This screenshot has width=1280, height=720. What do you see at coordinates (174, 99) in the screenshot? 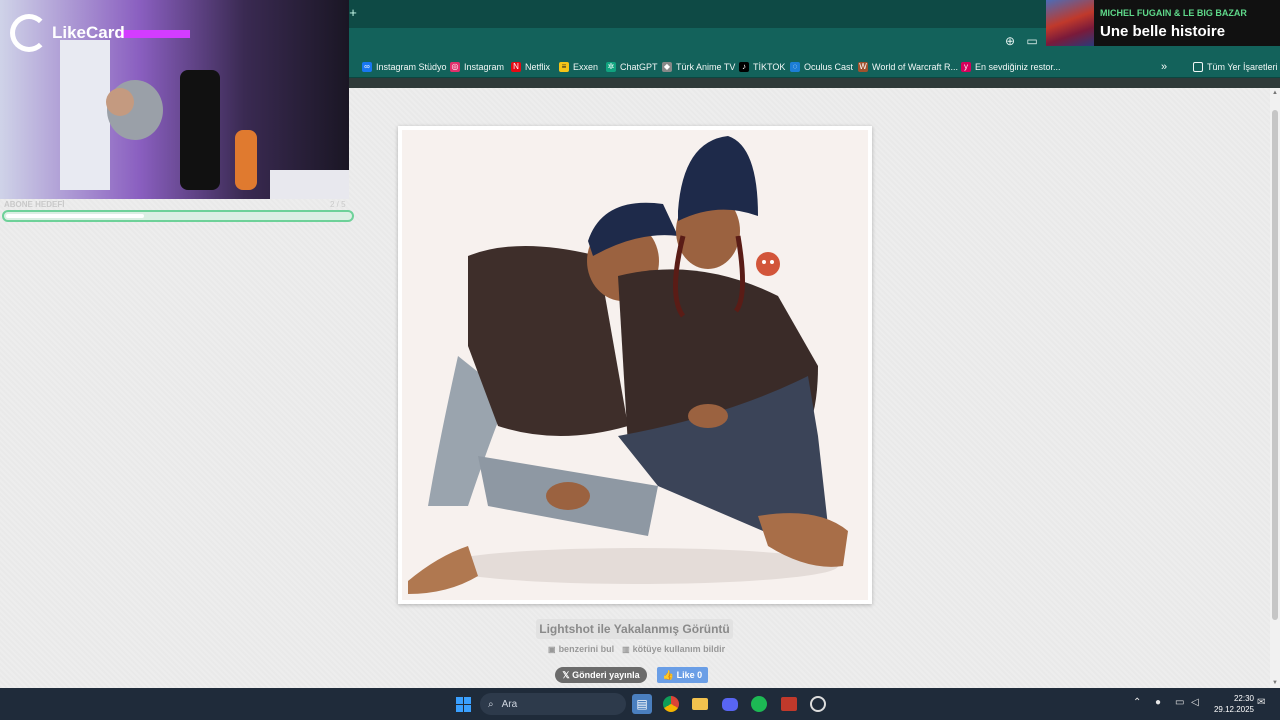
I see `webcam-overlay: LikeCard` at bounding box center [174, 99].